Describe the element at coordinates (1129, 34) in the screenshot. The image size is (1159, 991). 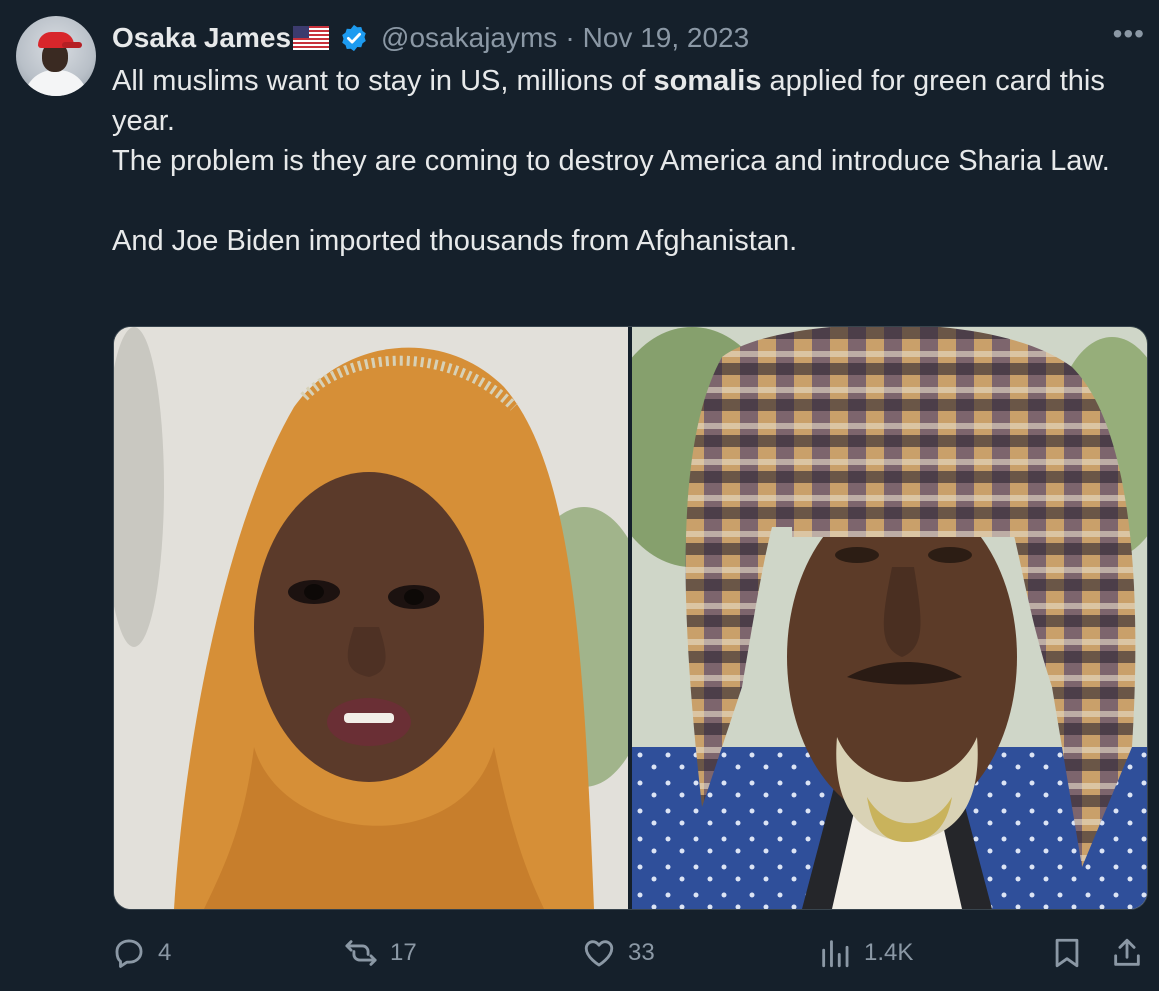
I see `more-options-icon: •••` at that location.